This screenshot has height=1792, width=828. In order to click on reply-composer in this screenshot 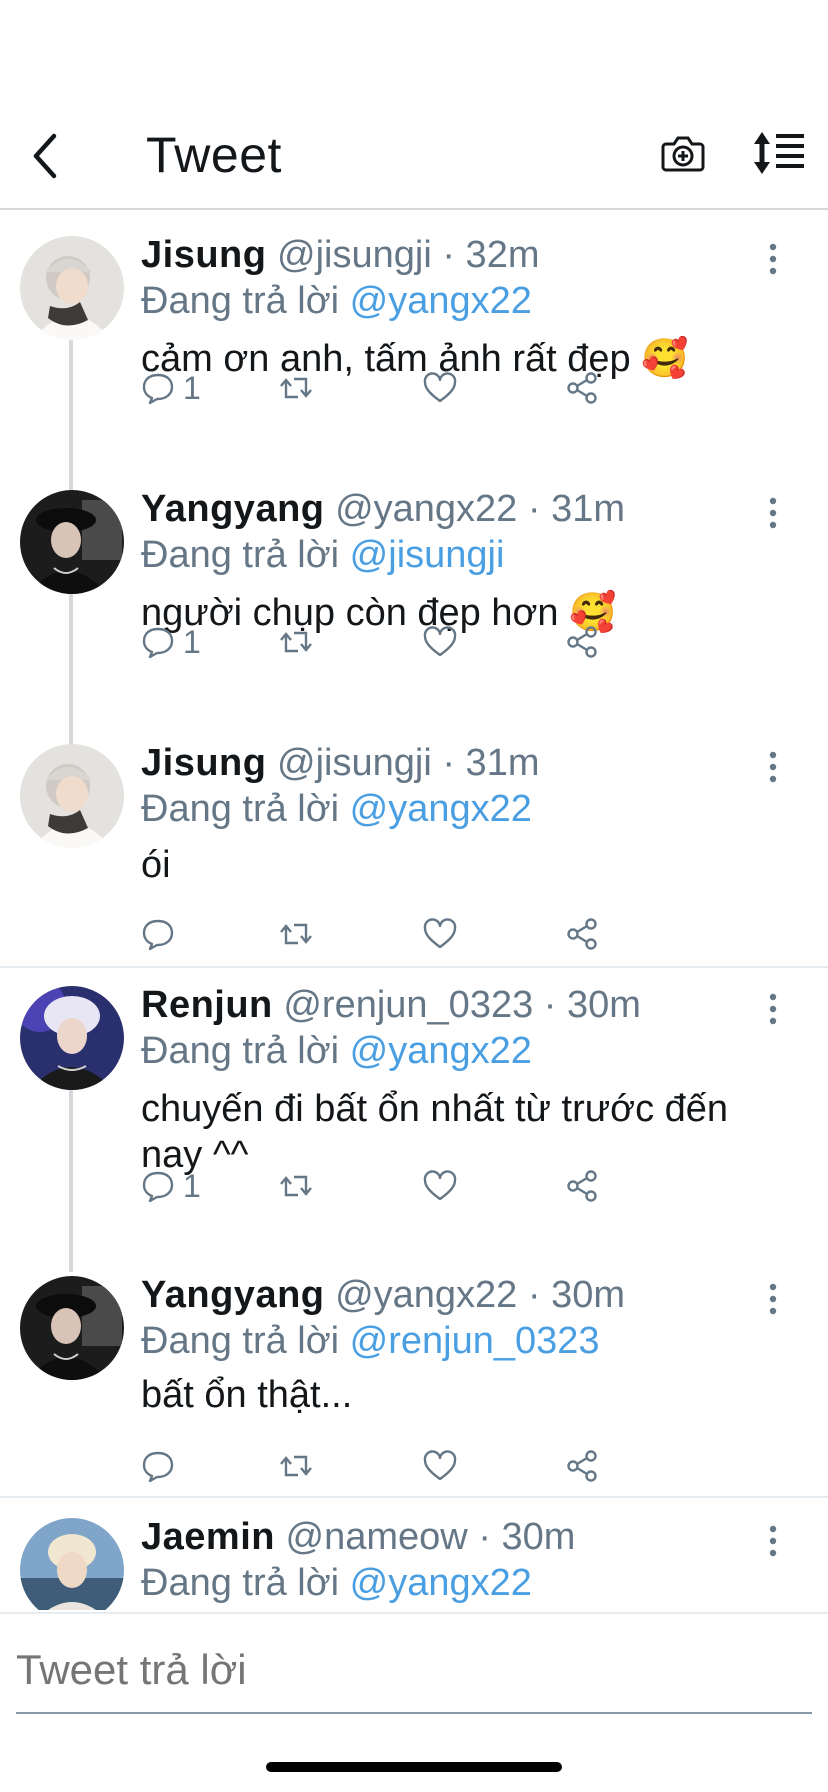, I will do `click(414, 1665)`.